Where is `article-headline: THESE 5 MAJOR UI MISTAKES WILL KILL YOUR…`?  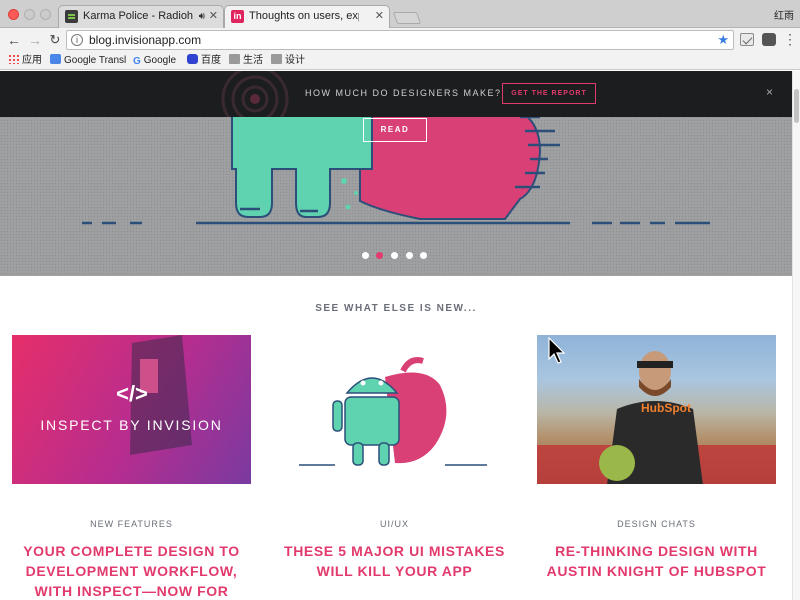
article-headline: THESE 5 MAJOR UI MISTAKES WILL KILL YOUR… is located at coordinates (394, 561).